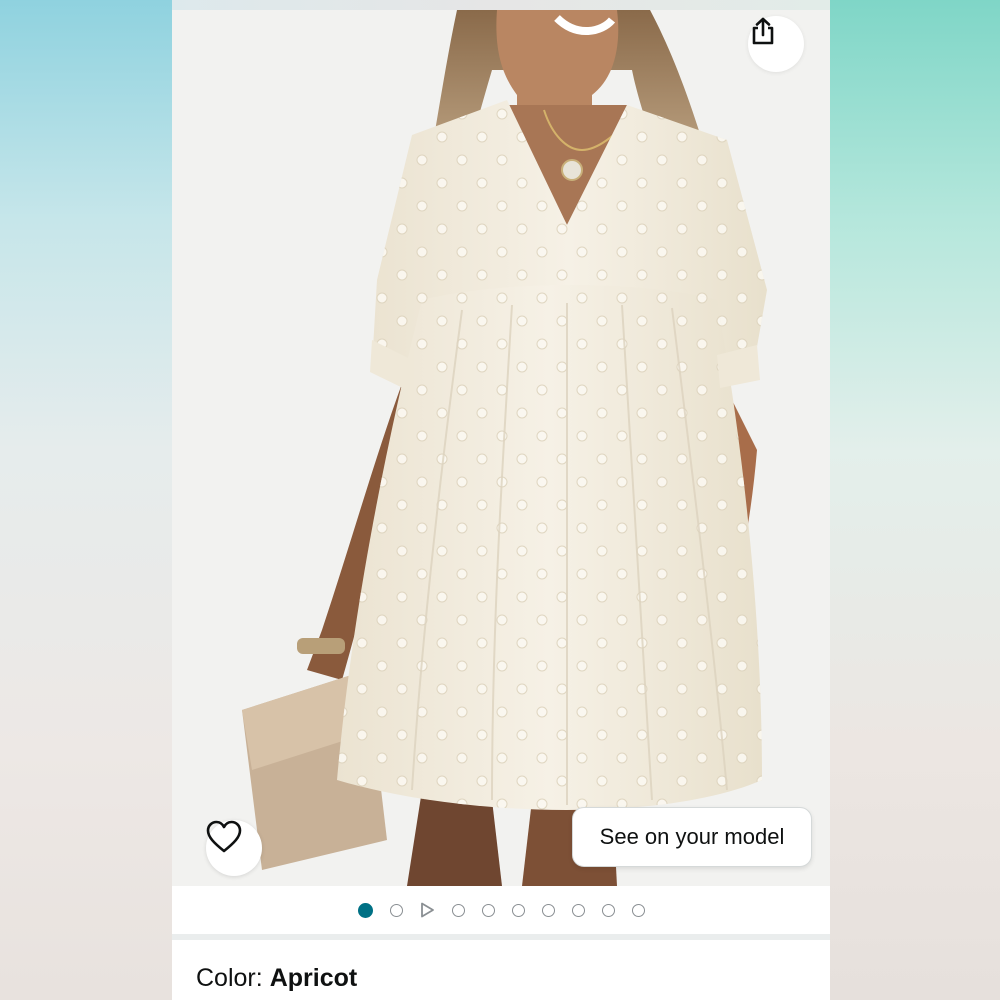 The width and height of the screenshot is (1000, 1000). What do you see at coordinates (427, 910) in the screenshot?
I see `carousel-video-play-icon` at bounding box center [427, 910].